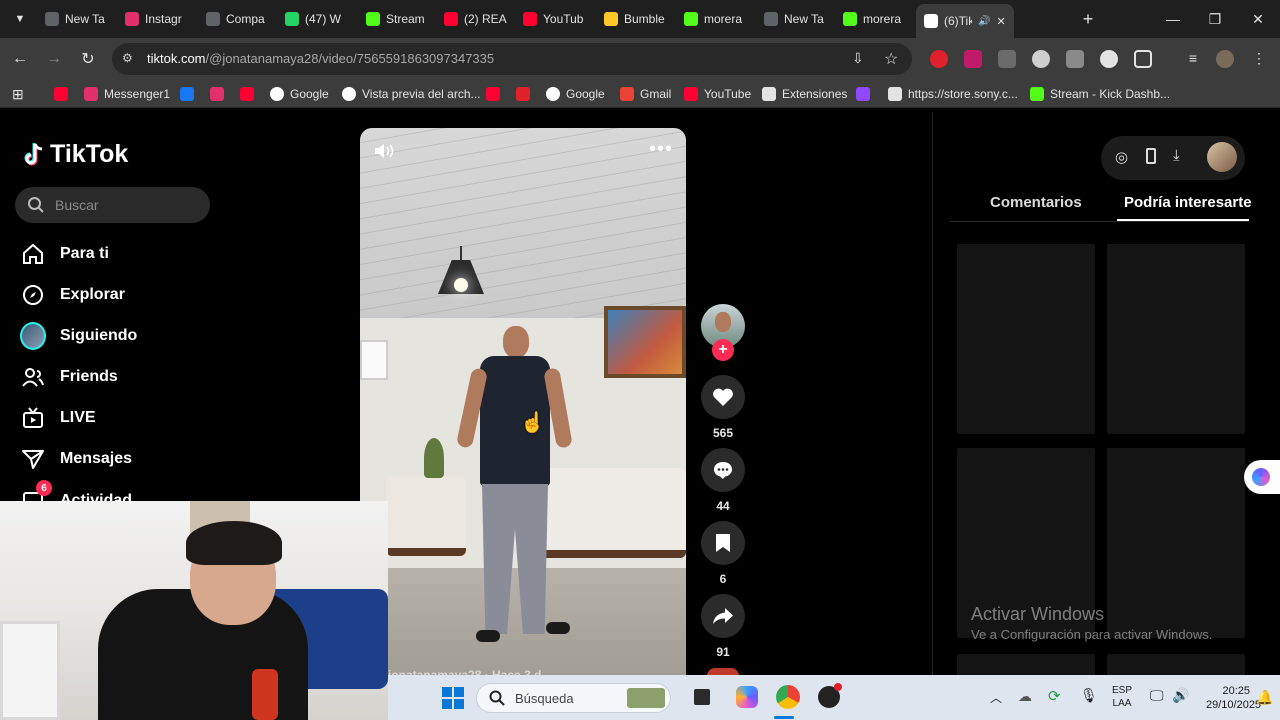  I want to click on nav-item-friends: Friends, so click(69, 377).